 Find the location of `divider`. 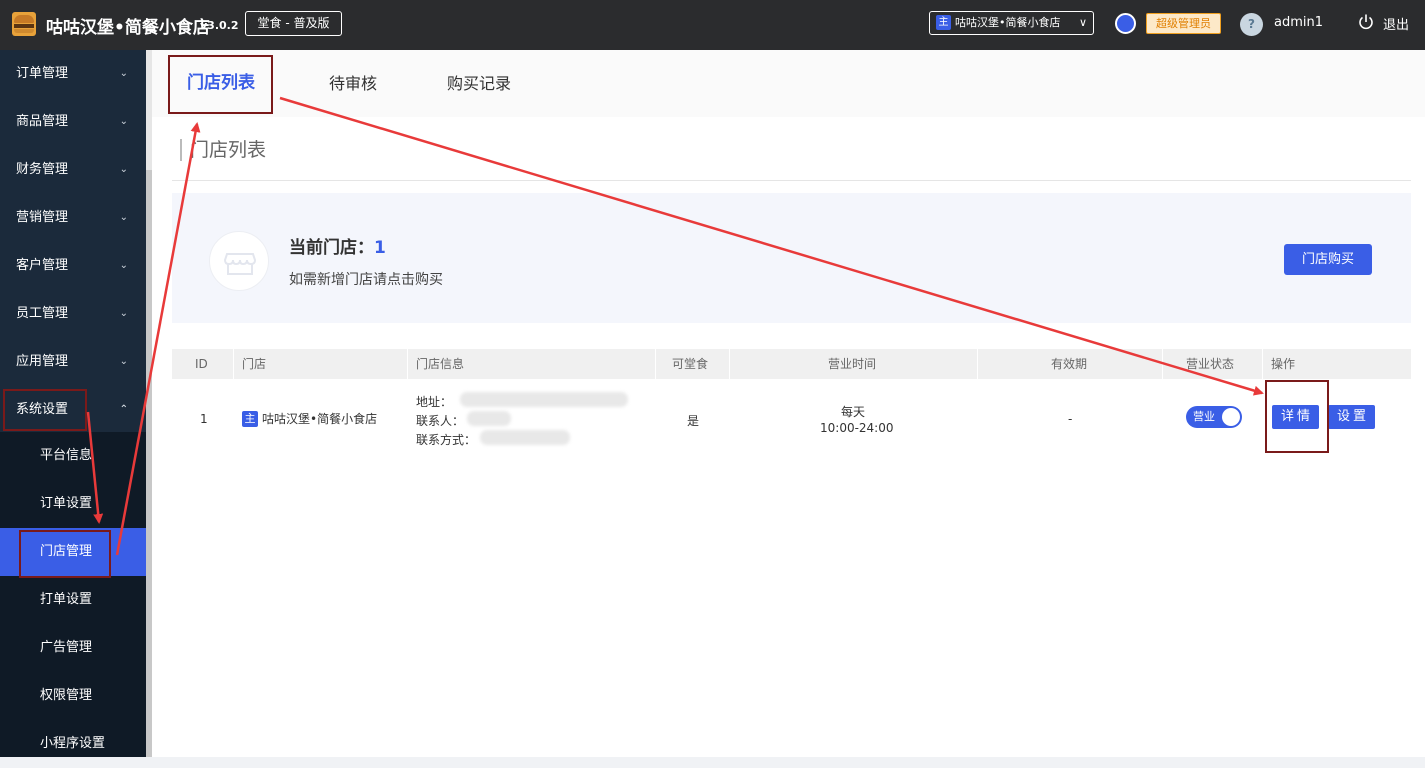

divider is located at coordinates (791, 180).